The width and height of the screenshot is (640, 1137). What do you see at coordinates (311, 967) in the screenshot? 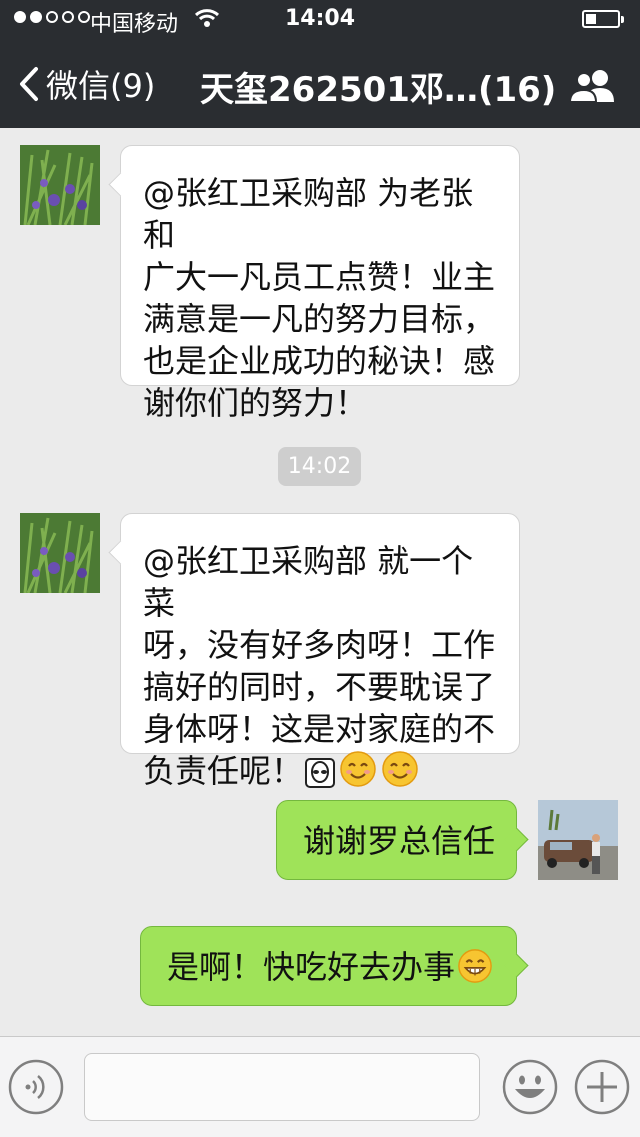
I see `message-text: 是啊！快吃好去办事` at bounding box center [311, 967].